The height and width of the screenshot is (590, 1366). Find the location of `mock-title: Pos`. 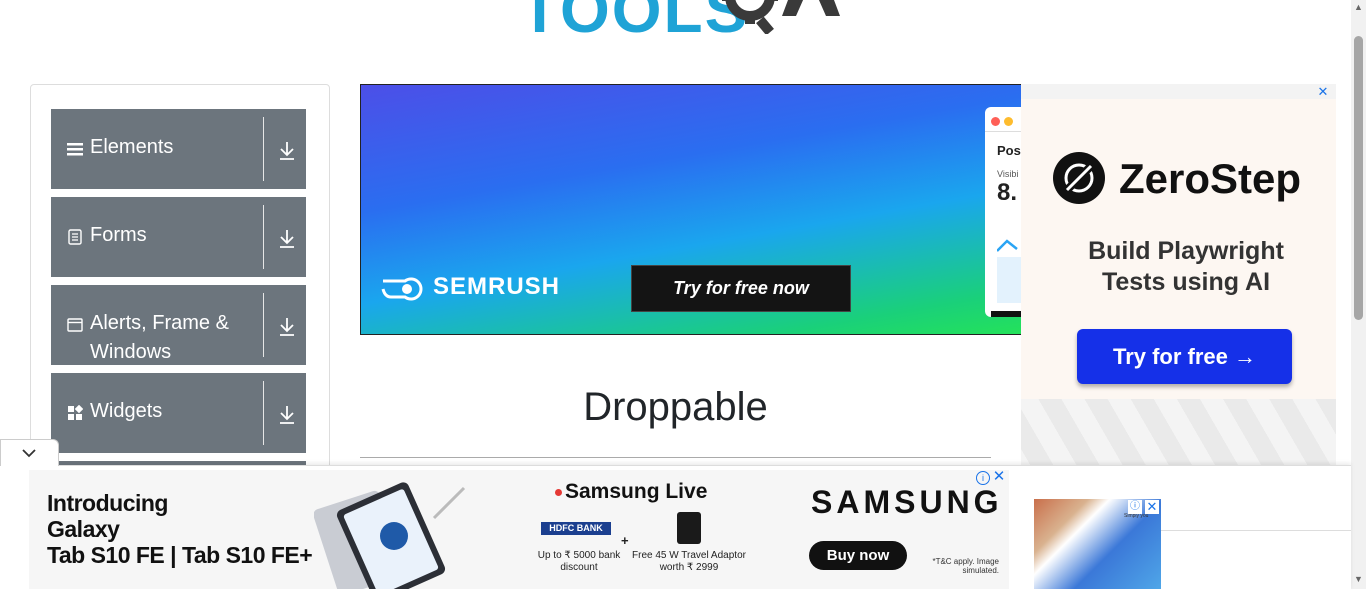

mock-title: Pos is located at coordinates (1009, 150).